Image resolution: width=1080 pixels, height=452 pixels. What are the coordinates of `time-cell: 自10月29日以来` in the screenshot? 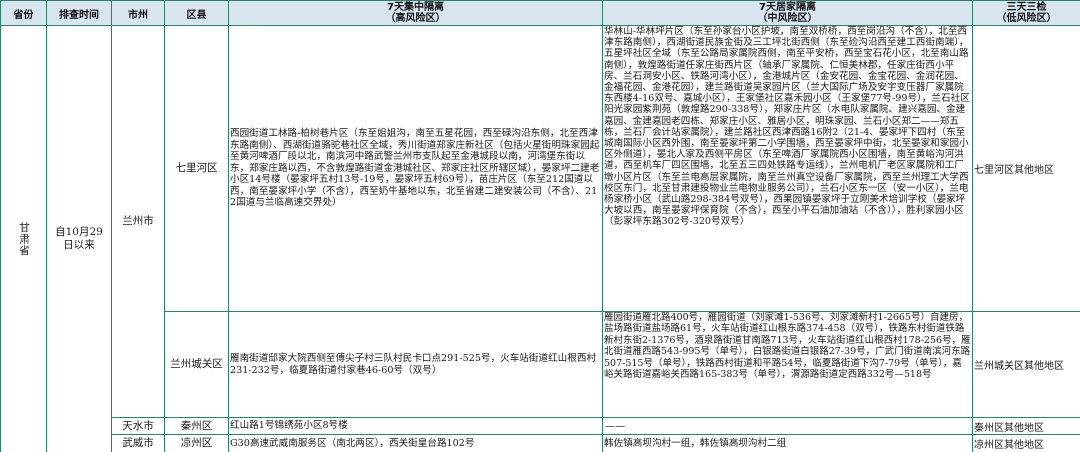 It's located at (79, 238).